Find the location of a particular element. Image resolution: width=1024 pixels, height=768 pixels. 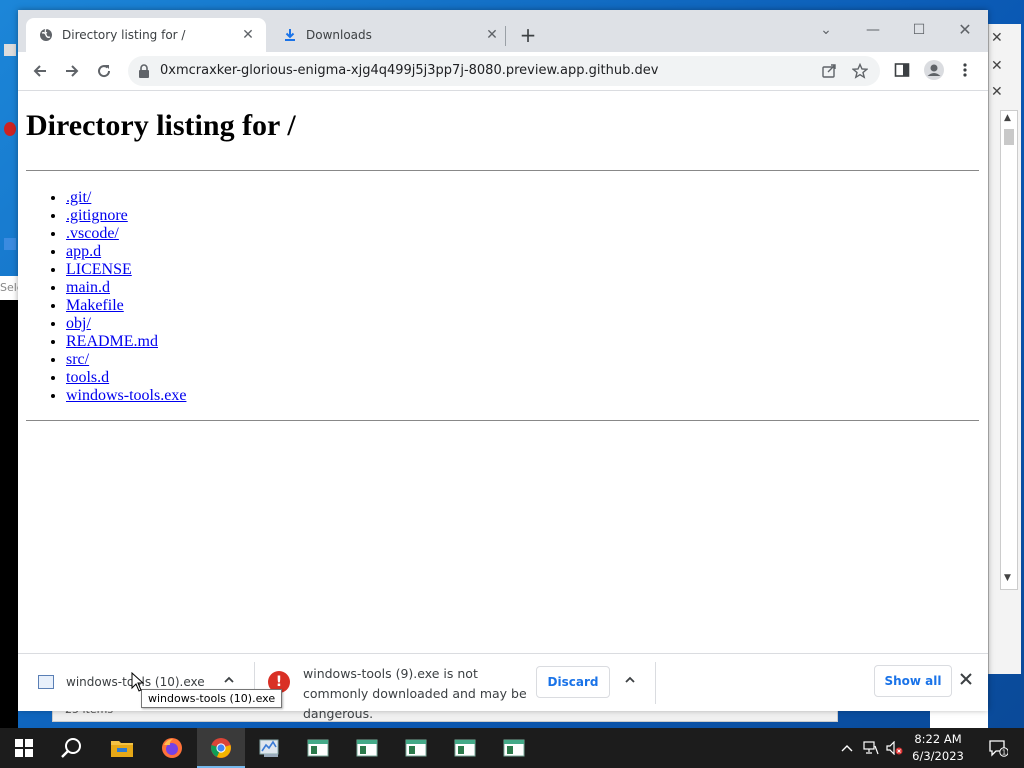

firefox-icon is located at coordinates (172, 748).